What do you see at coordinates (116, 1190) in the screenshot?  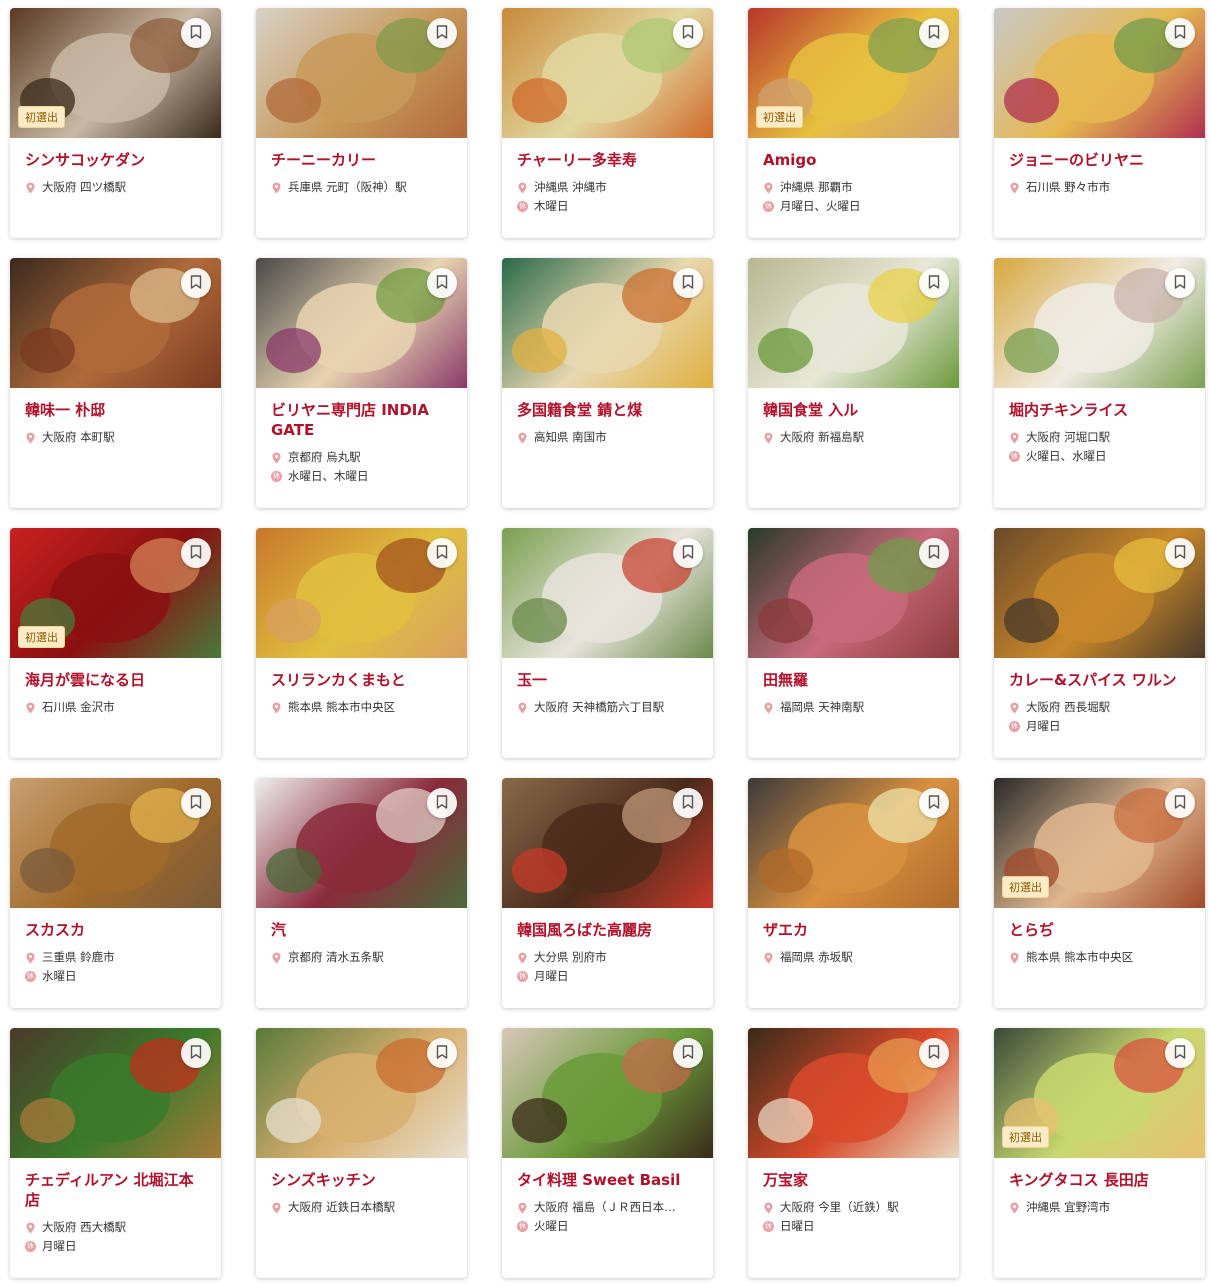 I see `restaurant-name: チェディルアン 北堀江本店` at bounding box center [116, 1190].